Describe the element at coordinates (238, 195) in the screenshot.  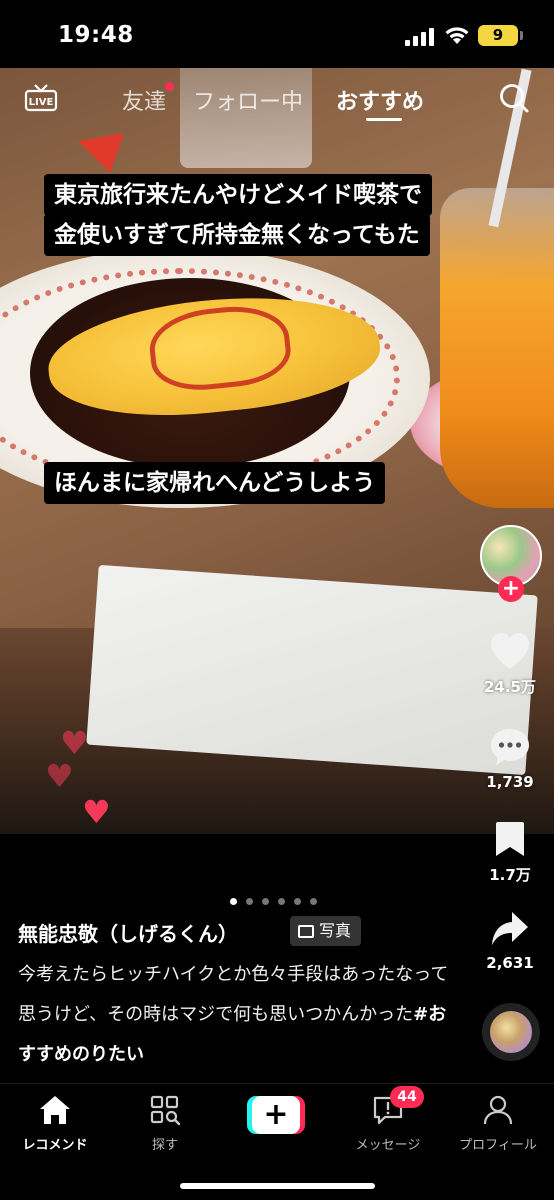
I see `caption-line-1: 東京旅行来たんやけどメイド喫茶で` at that location.